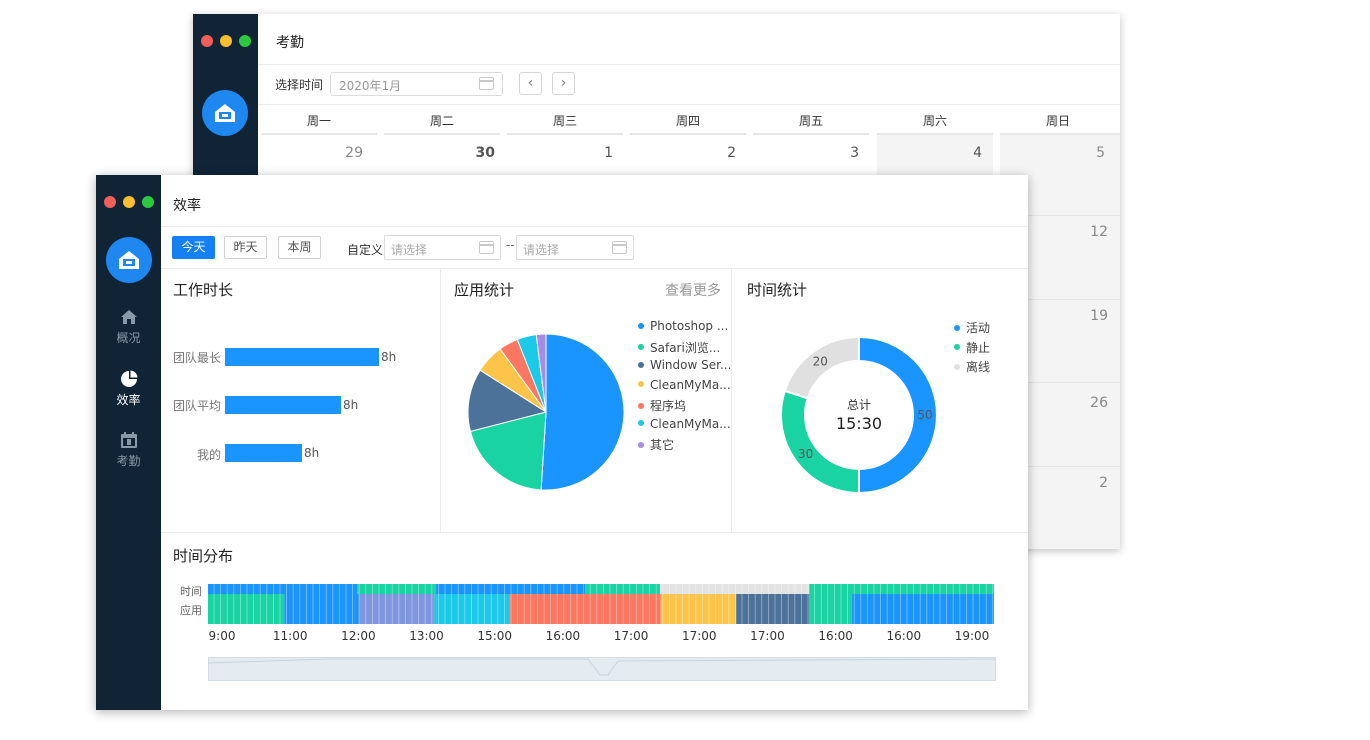  What do you see at coordinates (805, 454) in the screenshot?
I see `donut-value-label: 30` at bounding box center [805, 454].